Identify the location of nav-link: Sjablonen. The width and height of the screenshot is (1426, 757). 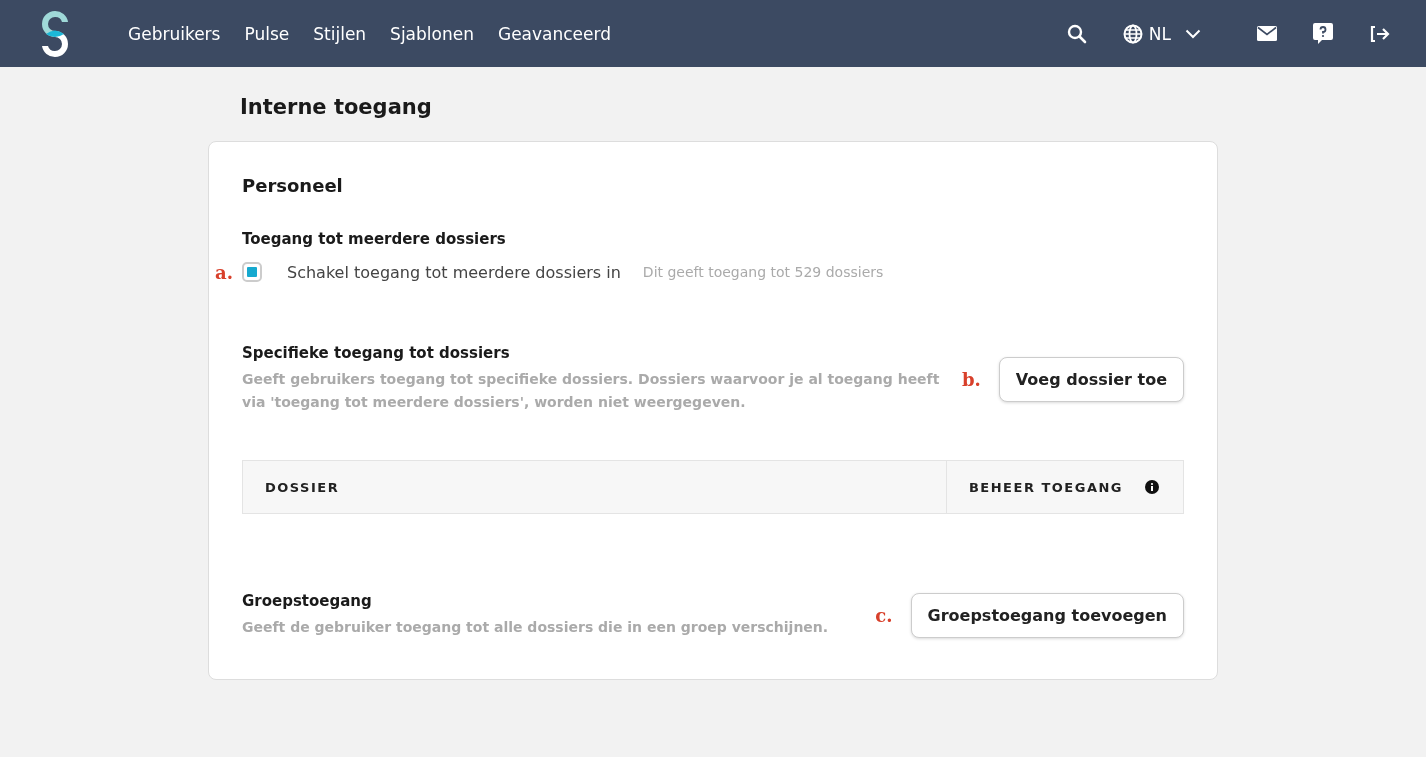
(432, 33).